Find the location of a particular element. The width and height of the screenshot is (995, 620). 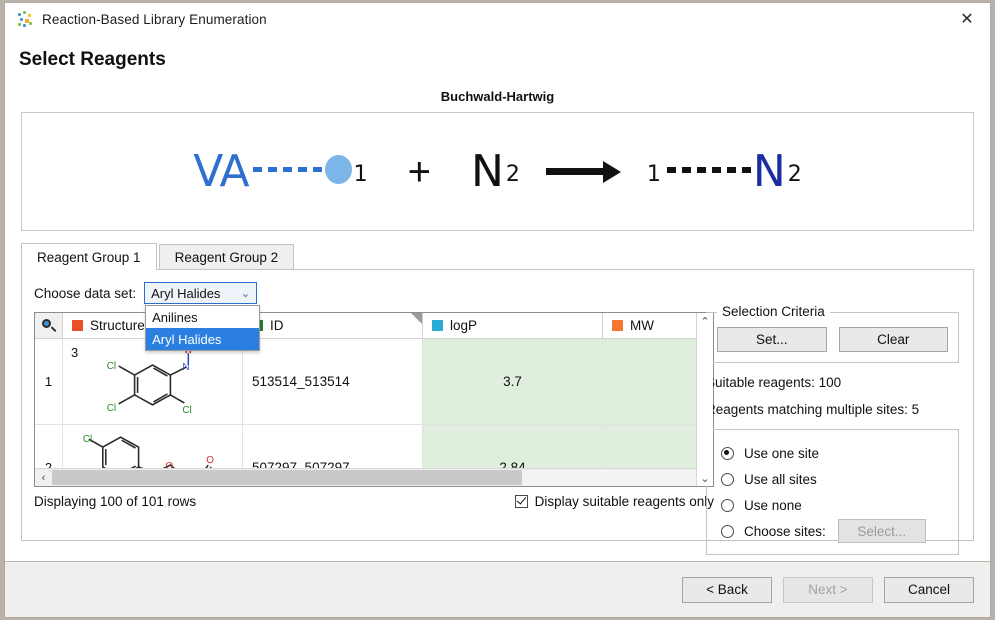

radio-use-all-sites: Use all sites is located at coordinates (832, 479).